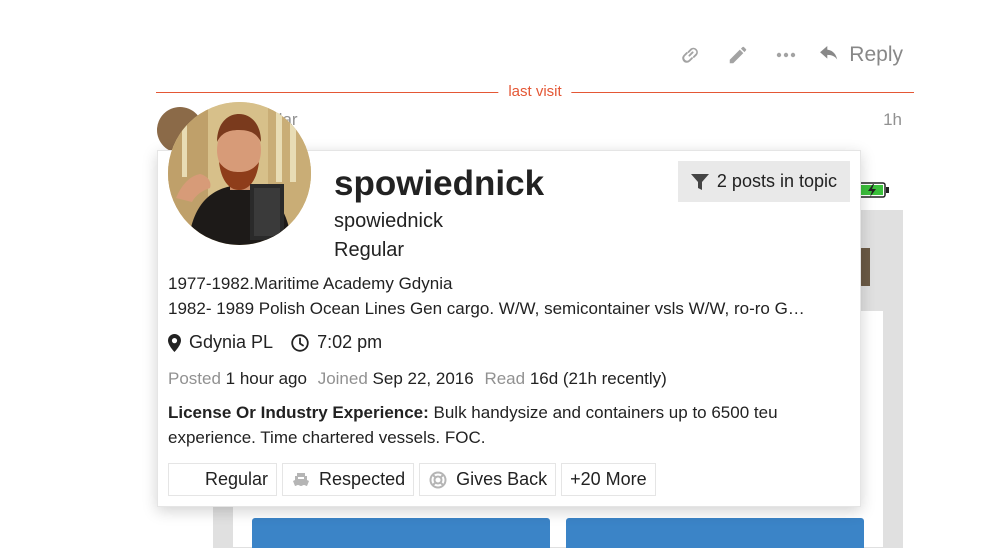 The height and width of the screenshot is (548, 1005). Describe the element at coordinates (829, 53) in the screenshot. I see `reply-icon` at that location.